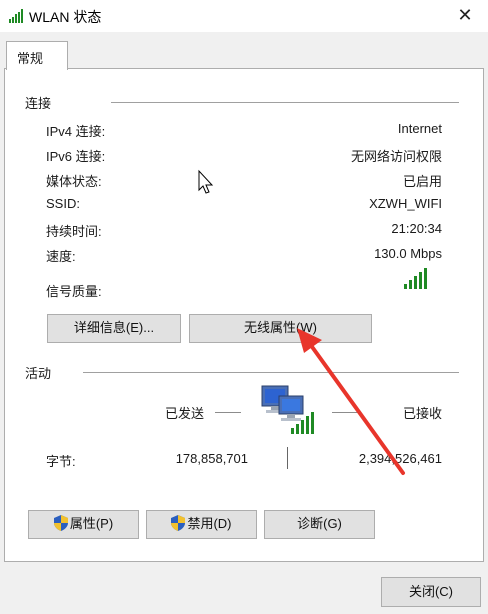 The width and height of the screenshot is (488, 614). Describe the element at coordinates (422, 181) in the screenshot. I see `media-state-value: 已启用` at that location.